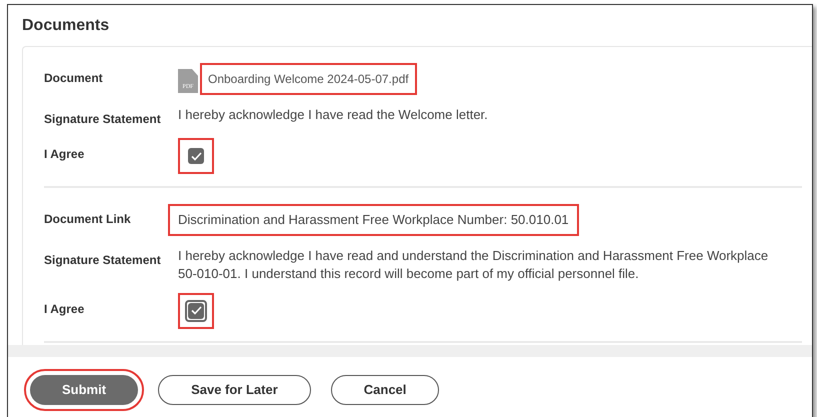 Image resolution: width=817 pixels, height=417 pixels. I want to click on form-button: Submit, so click(84, 390).